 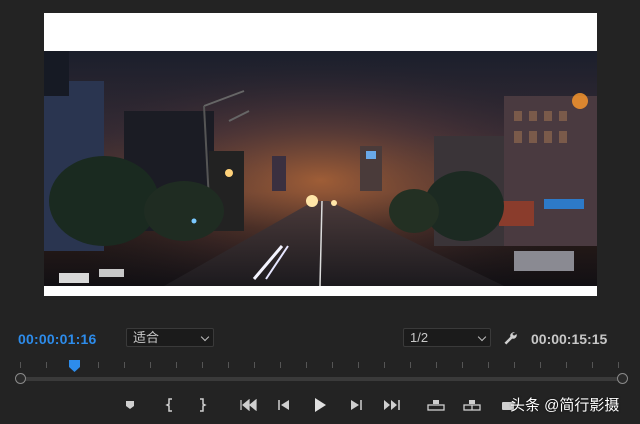 What do you see at coordinates (146, 337) in the screenshot?
I see `zoom-level-value: 适合` at bounding box center [146, 337].